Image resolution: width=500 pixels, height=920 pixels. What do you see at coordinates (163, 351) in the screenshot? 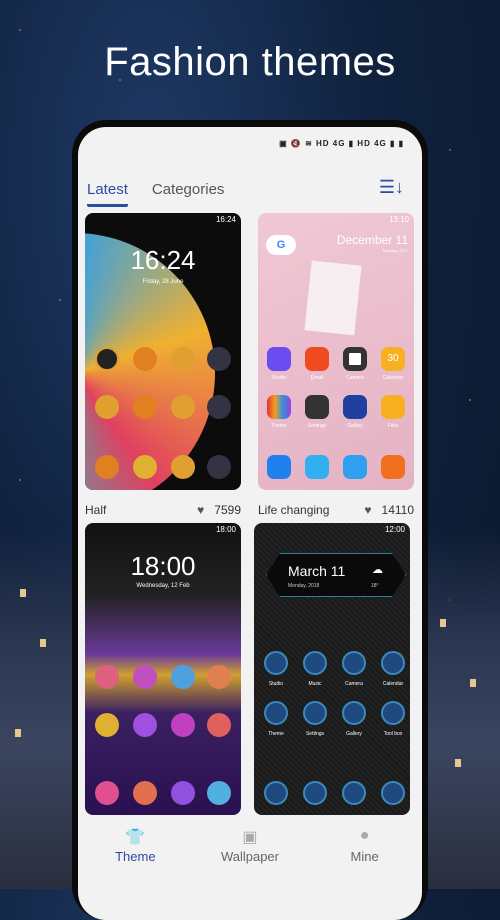
I see `theme-card-half: 16:24 16:24 Friday, 28 June` at bounding box center [163, 351].